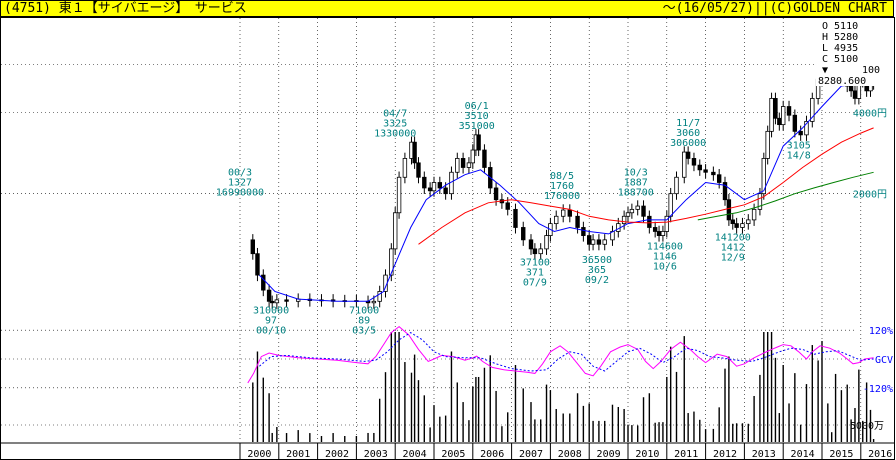 This screenshot has width=896, height=460. What do you see at coordinates (271, 330) in the screenshot?
I see `annotation-label: 00/10` at bounding box center [271, 330].